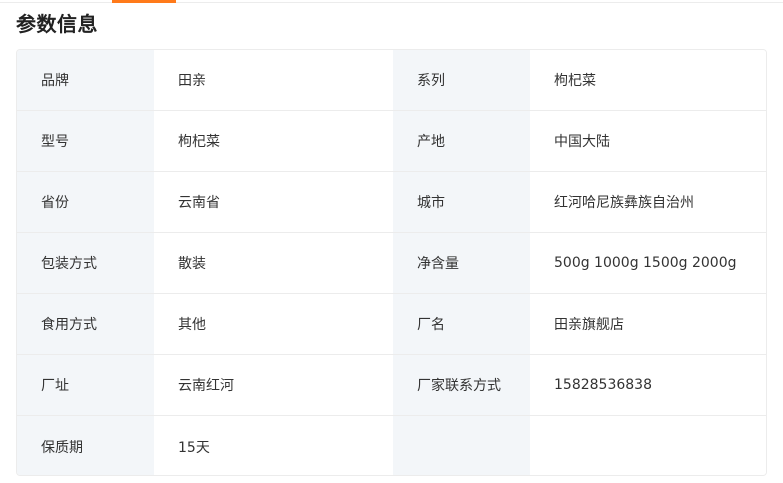 This screenshot has height=483, width=783. I want to click on param-label-empty, so click(461, 445).